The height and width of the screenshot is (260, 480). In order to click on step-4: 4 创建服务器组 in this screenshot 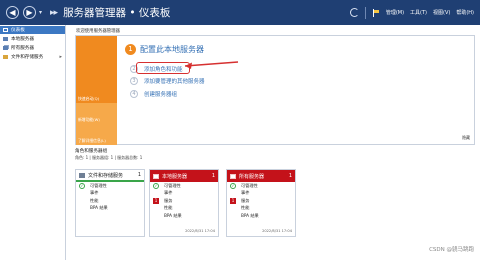, I will do `click(153, 94)`.